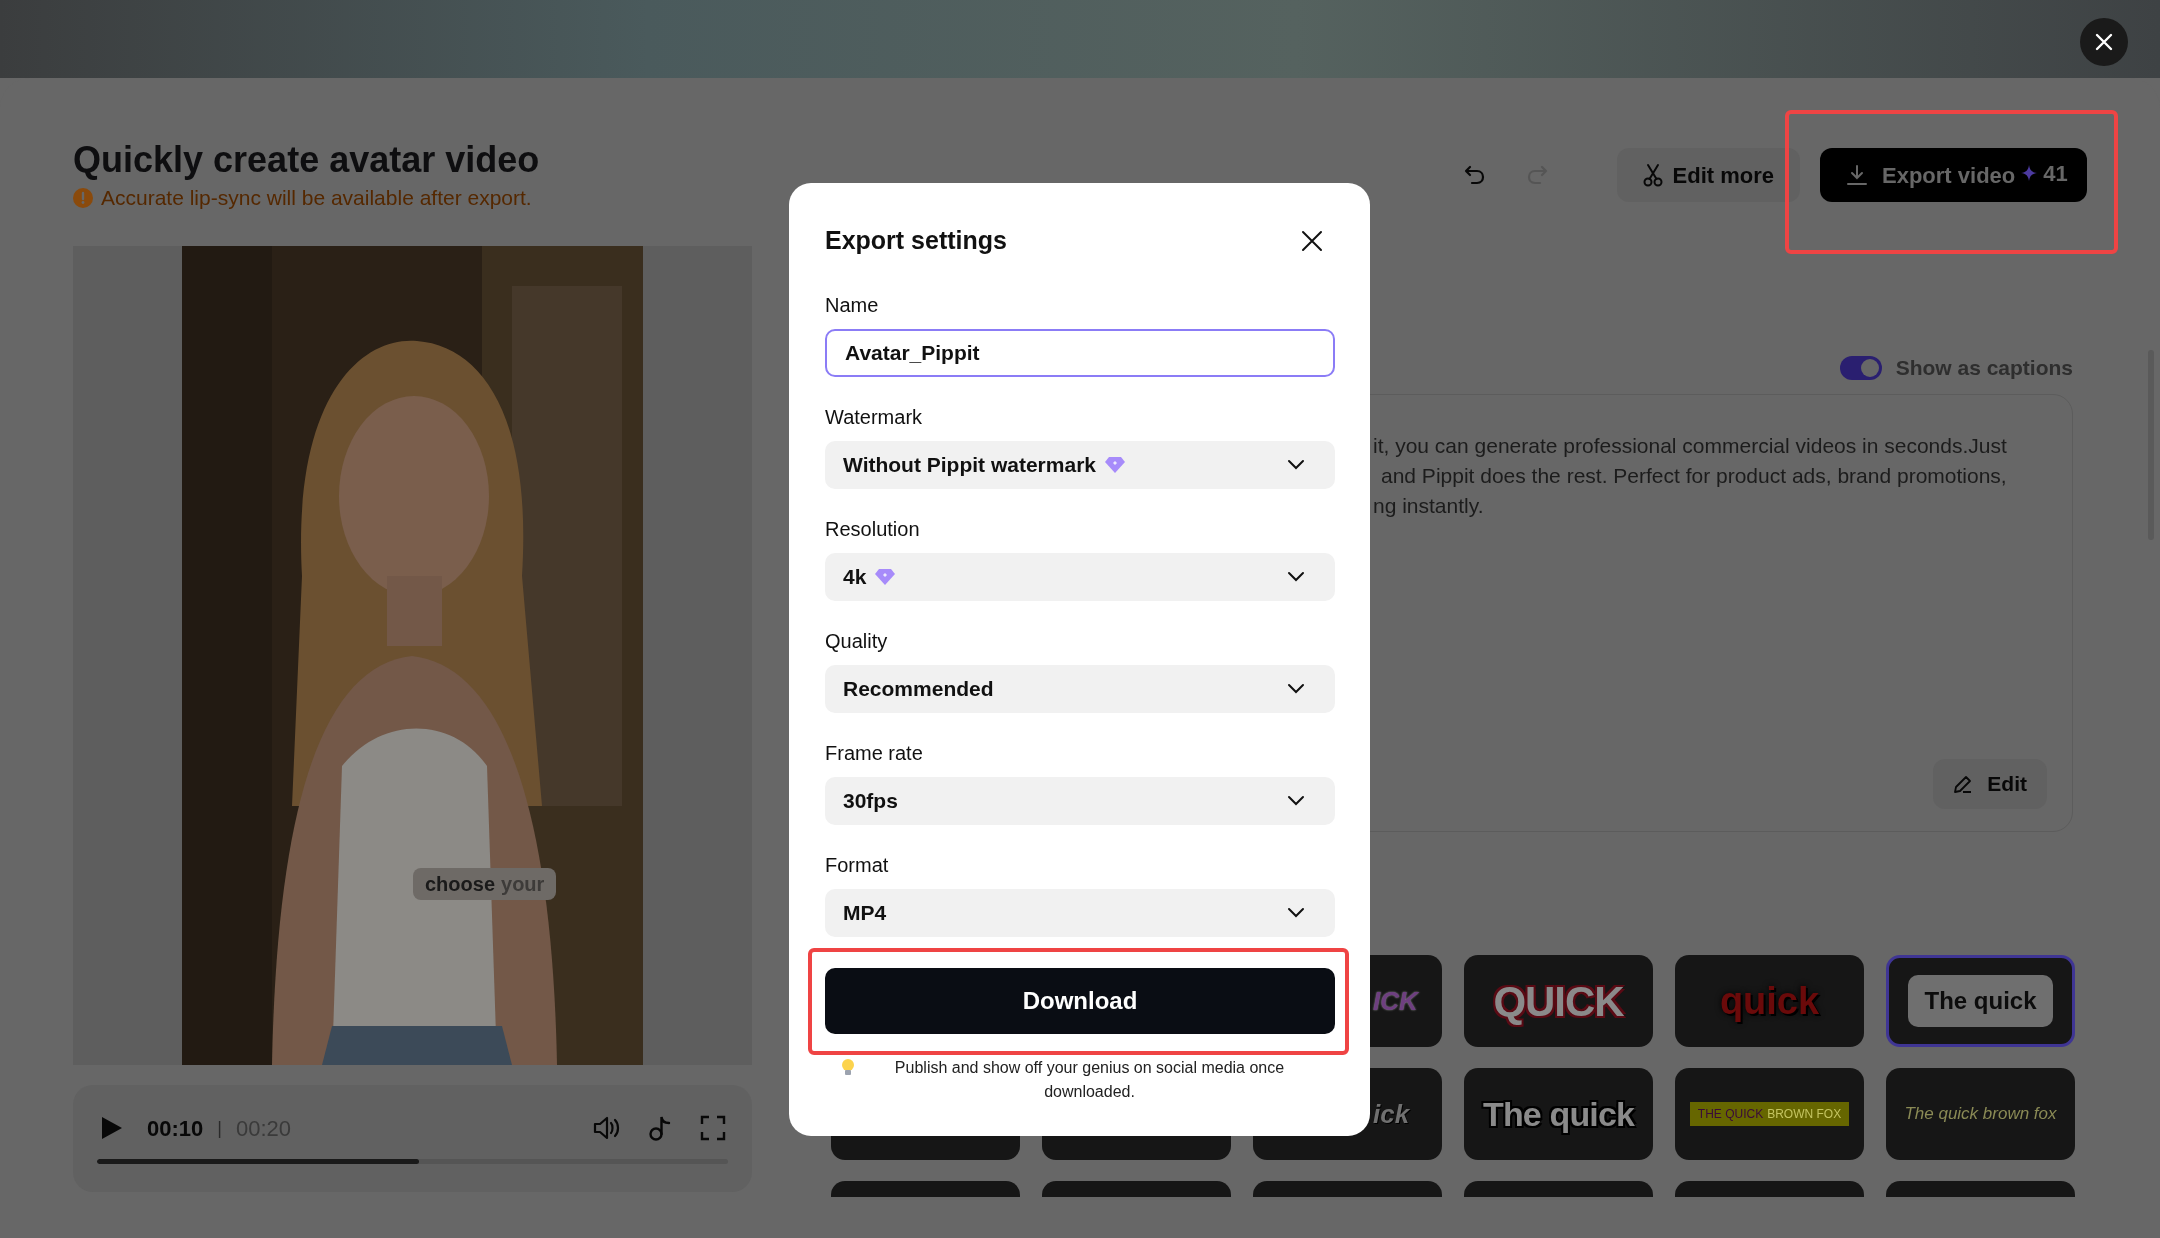 The height and width of the screenshot is (1238, 2160). What do you see at coordinates (307, 160) in the screenshot?
I see `page-title: Quickly create avatar video` at bounding box center [307, 160].